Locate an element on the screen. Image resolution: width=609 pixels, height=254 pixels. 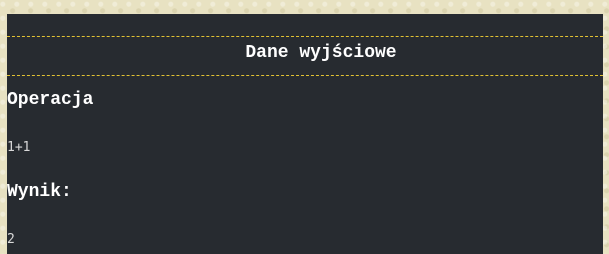
operation-value: 1+1 is located at coordinates (19, 147).